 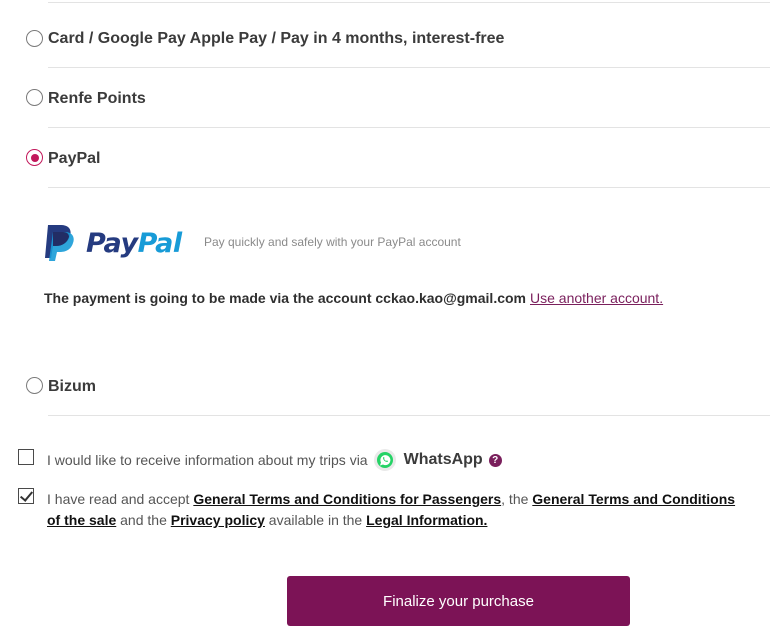 What do you see at coordinates (26, 457) in the screenshot?
I see `whatsapp-checkbox` at bounding box center [26, 457].